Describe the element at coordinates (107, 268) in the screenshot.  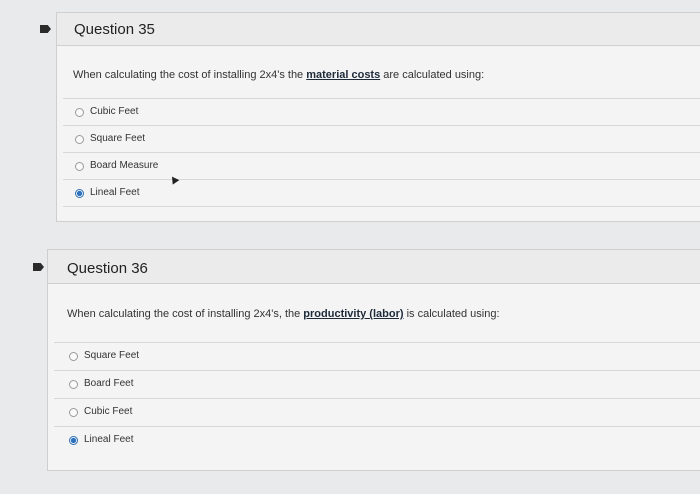
I see `question-36-title: Question 36` at that location.